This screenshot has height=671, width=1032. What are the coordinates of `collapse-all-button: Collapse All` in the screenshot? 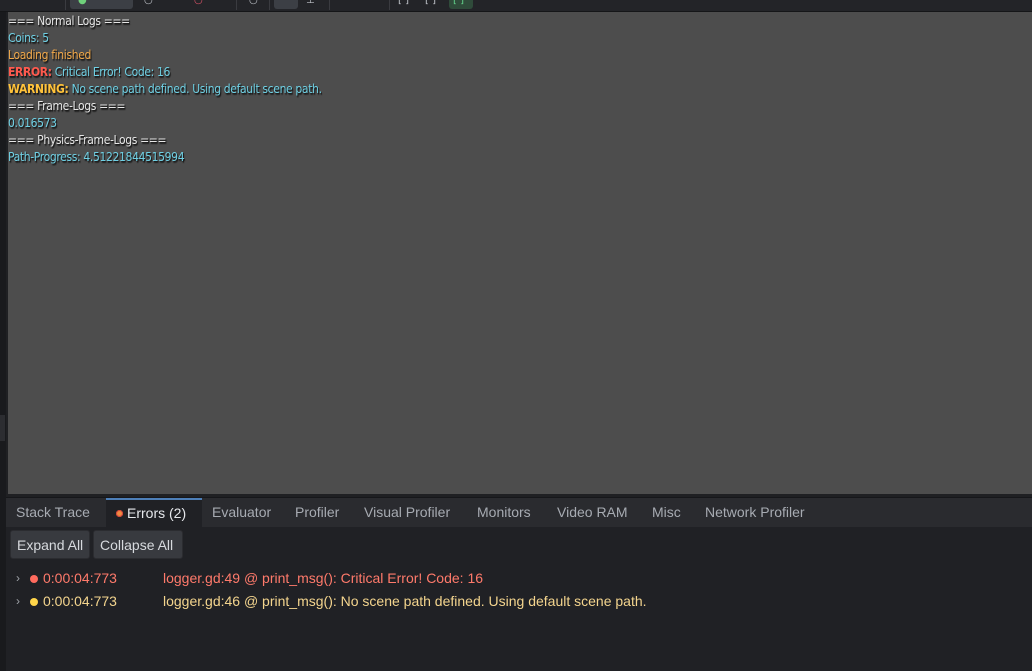 It's located at (138, 544).